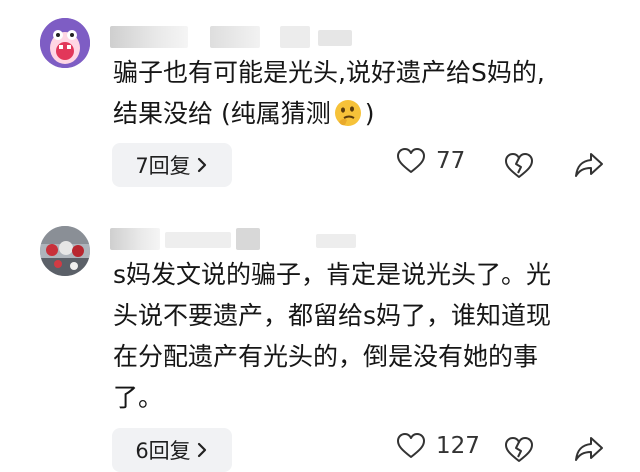 Image resolution: width=640 pixels, height=472 pixels. Describe the element at coordinates (369, 113) in the screenshot. I see `comment-body-suffix: )` at that location.